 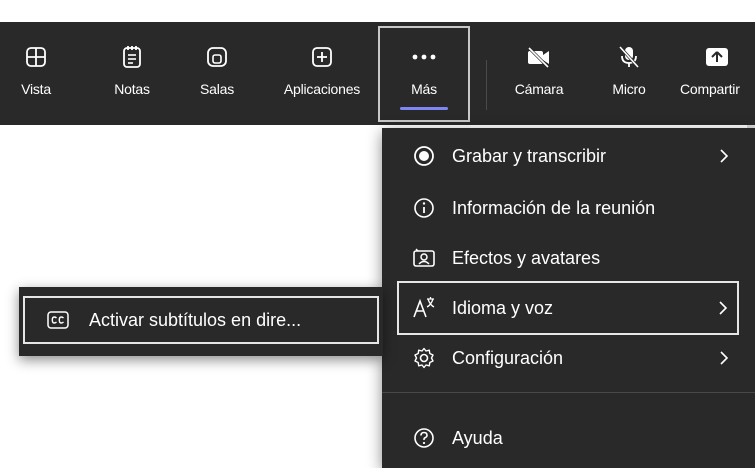 What do you see at coordinates (526, 257) in the screenshot?
I see `menu-item-label: Efectos y avatares` at bounding box center [526, 257].